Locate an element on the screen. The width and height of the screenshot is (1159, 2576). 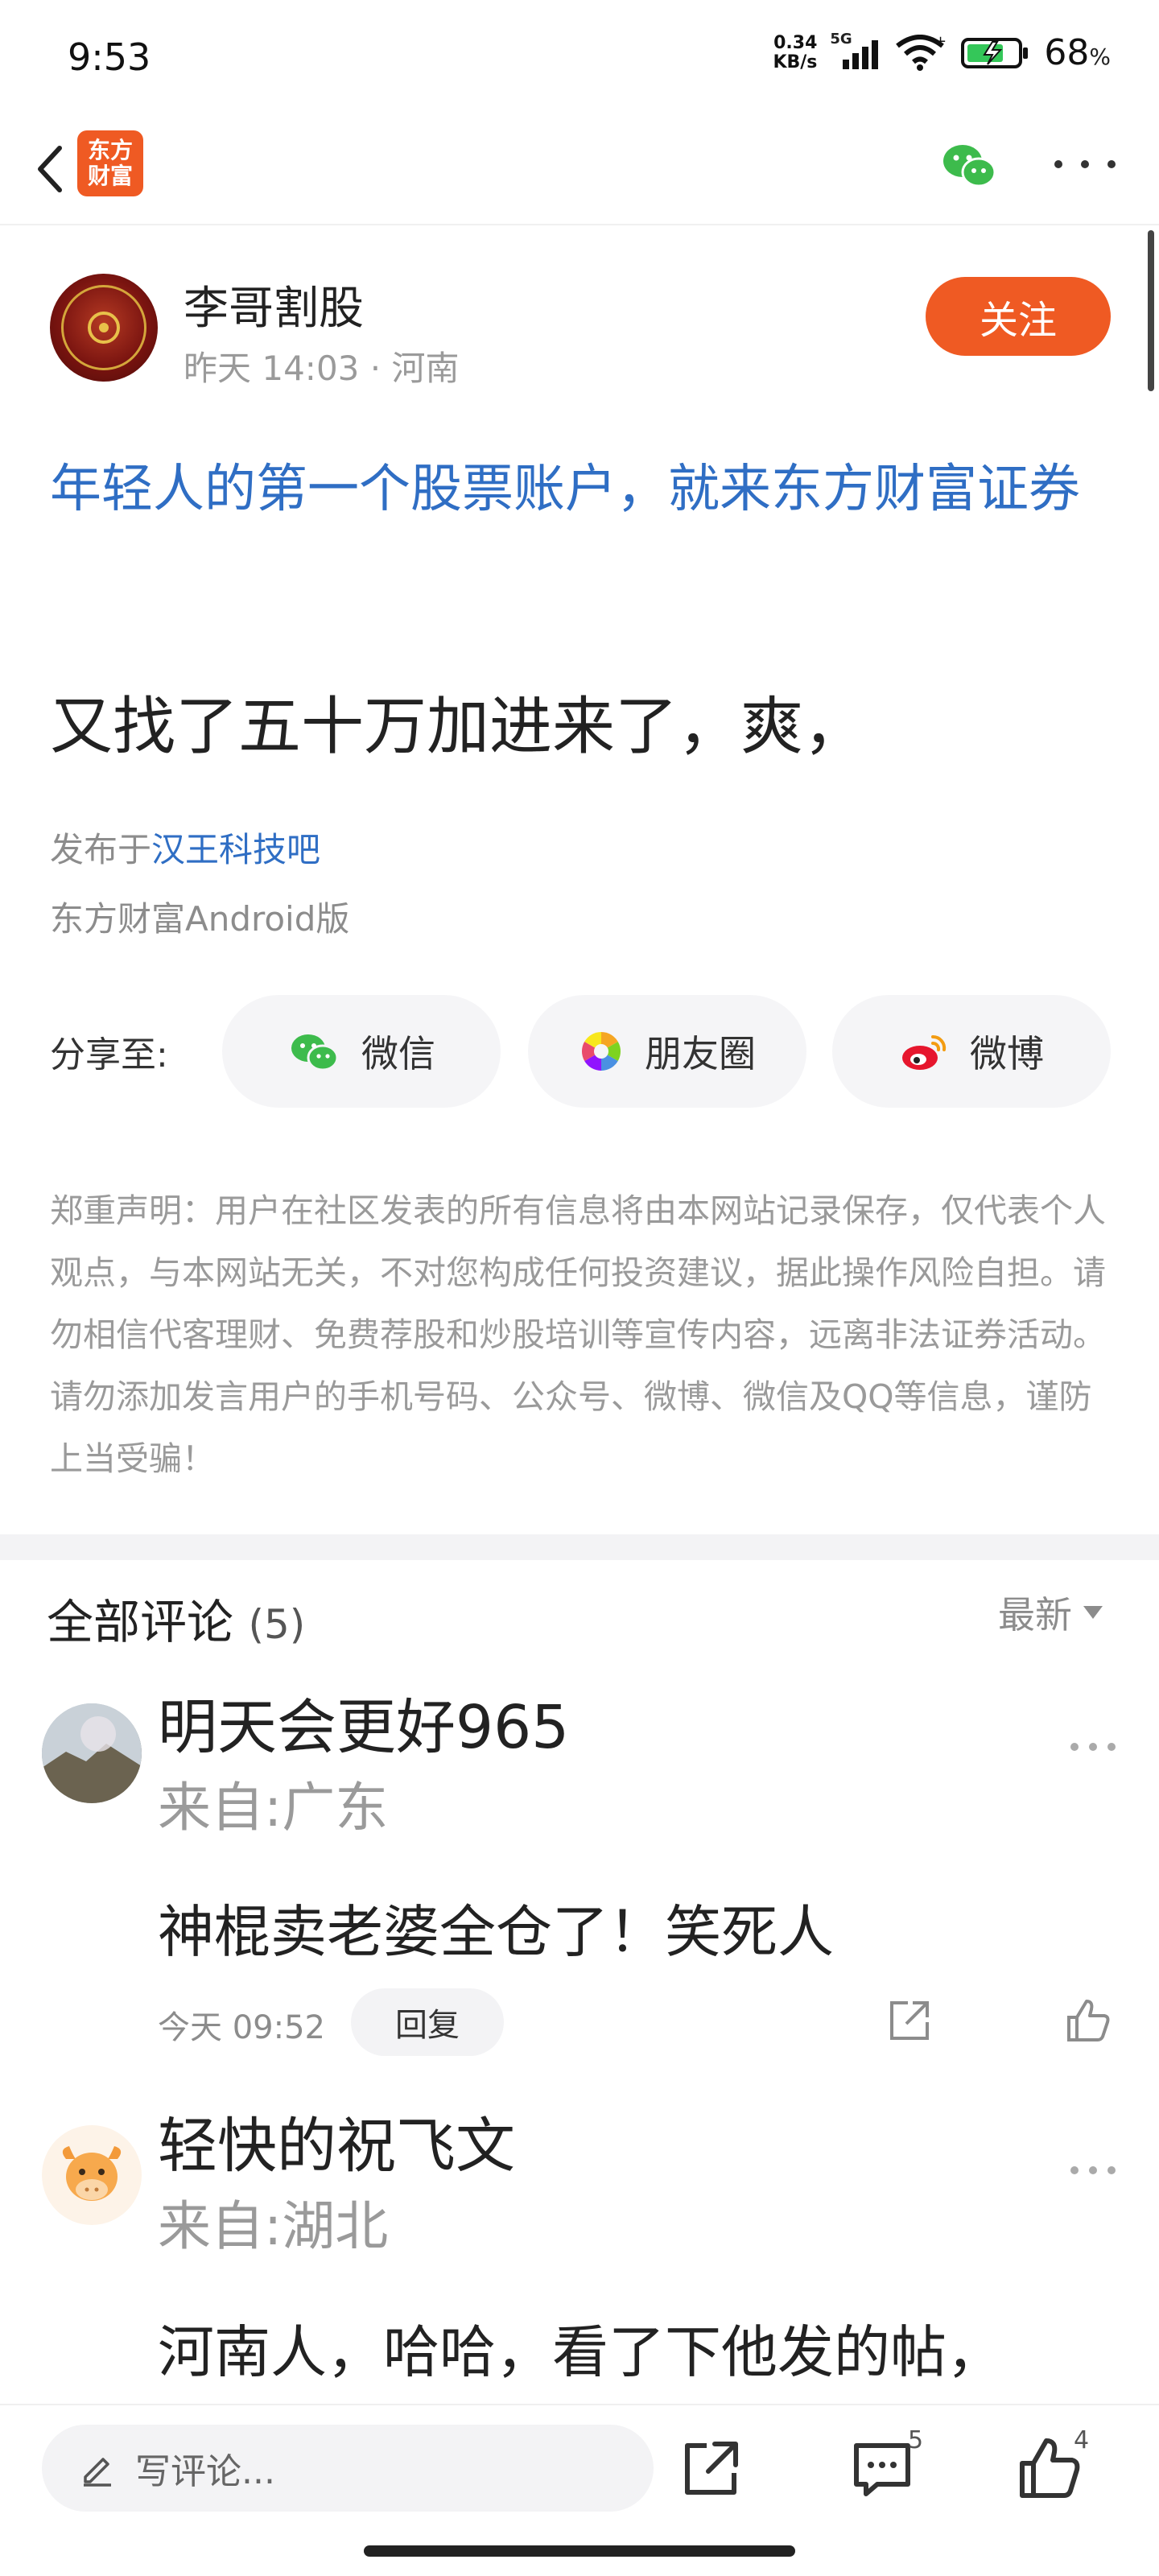
reply-button: 回复 is located at coordinates (427, 2022).